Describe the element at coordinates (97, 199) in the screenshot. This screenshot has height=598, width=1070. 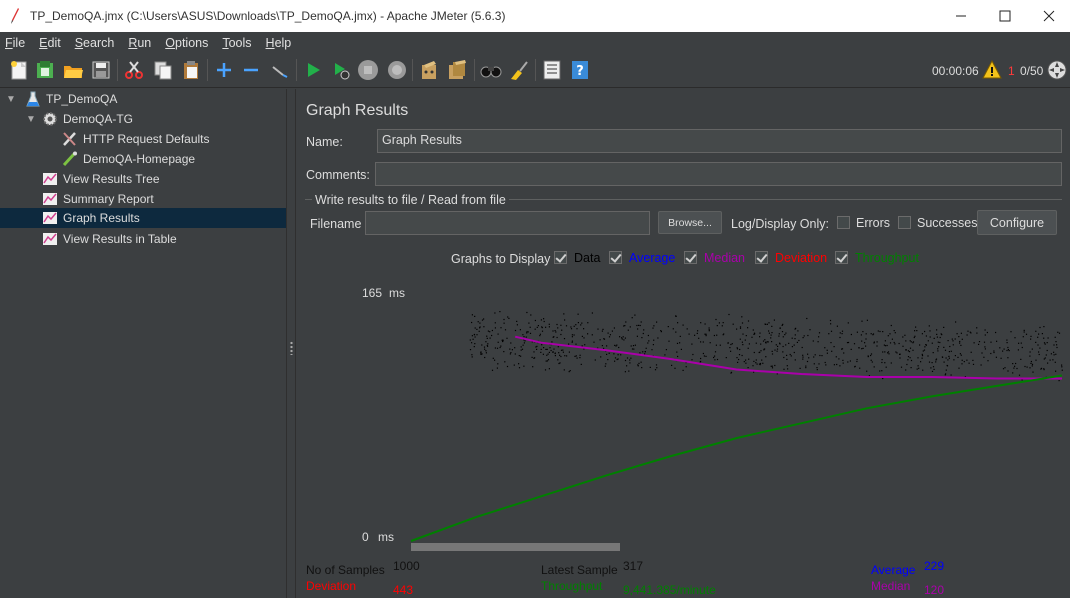
I see `tree-node-summary-report: Summary Report` at that location.